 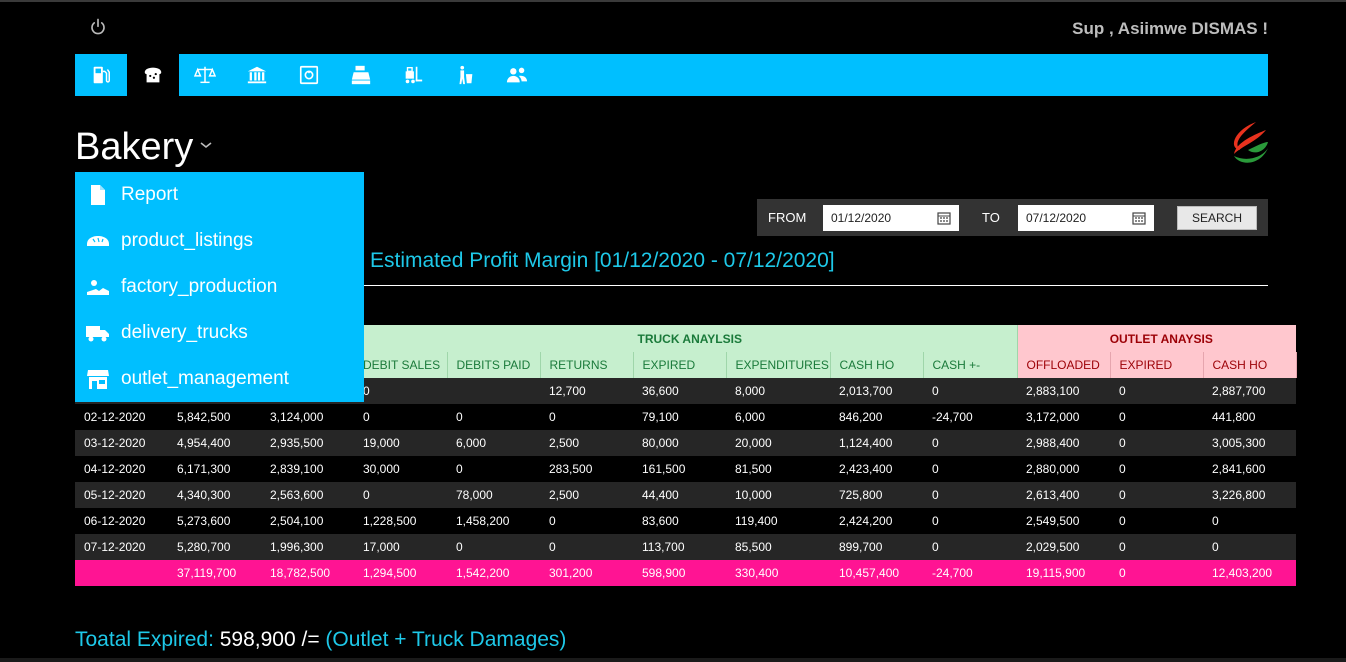 What do you see at coordinates (205, 75) in the screenshot?
I see `nav-scales` at bounding box center [205, 75].